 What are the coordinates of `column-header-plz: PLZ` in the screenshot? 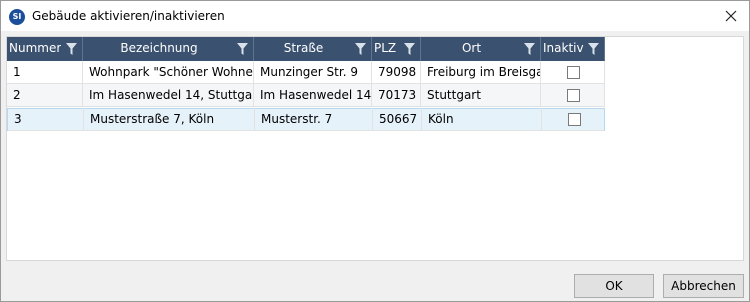 It's located at (396, 49).